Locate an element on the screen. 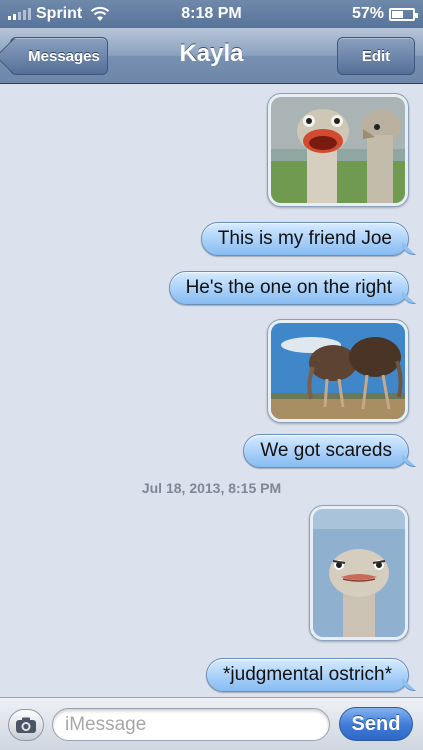 The height and width of the screenshot is (750, 423). send-button: Send is located at coordinates (376, 724).